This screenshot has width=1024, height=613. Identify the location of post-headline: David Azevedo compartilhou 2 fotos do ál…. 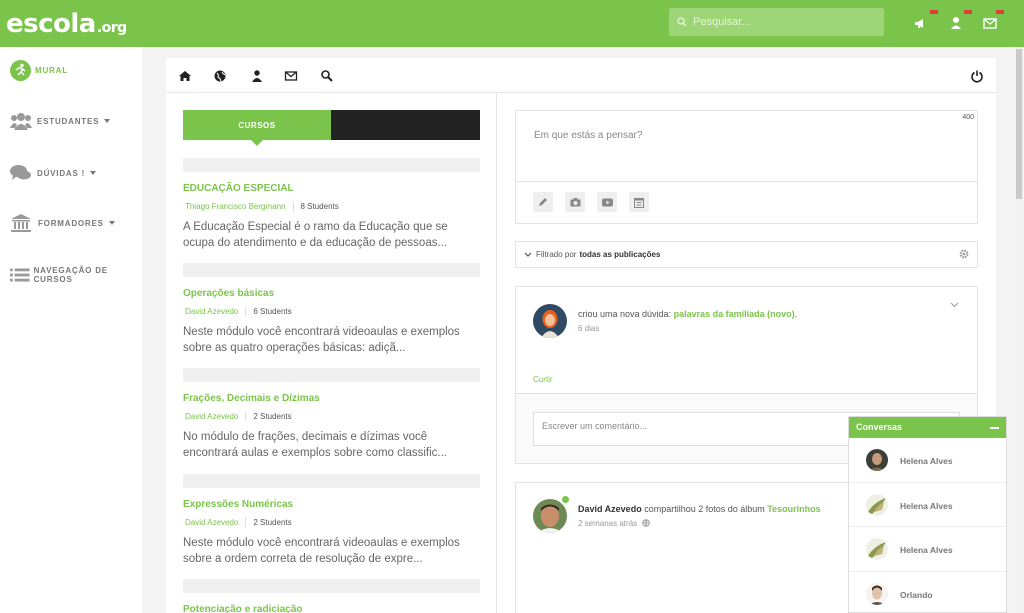
(699, 509).